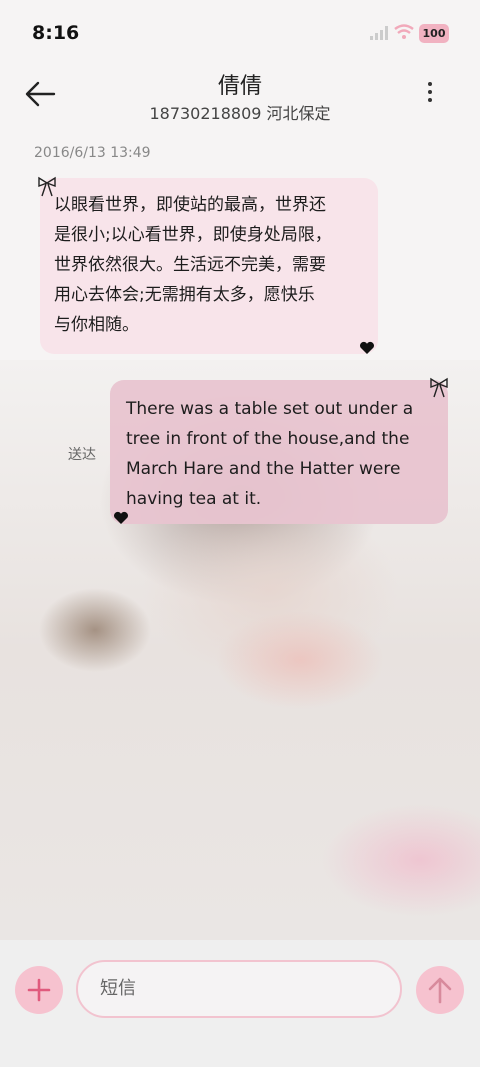 This screenshot has width=480, height=1067. Describe the element at coordinates (379, 33) in the screenshot. I see `signal-icon` at that location.